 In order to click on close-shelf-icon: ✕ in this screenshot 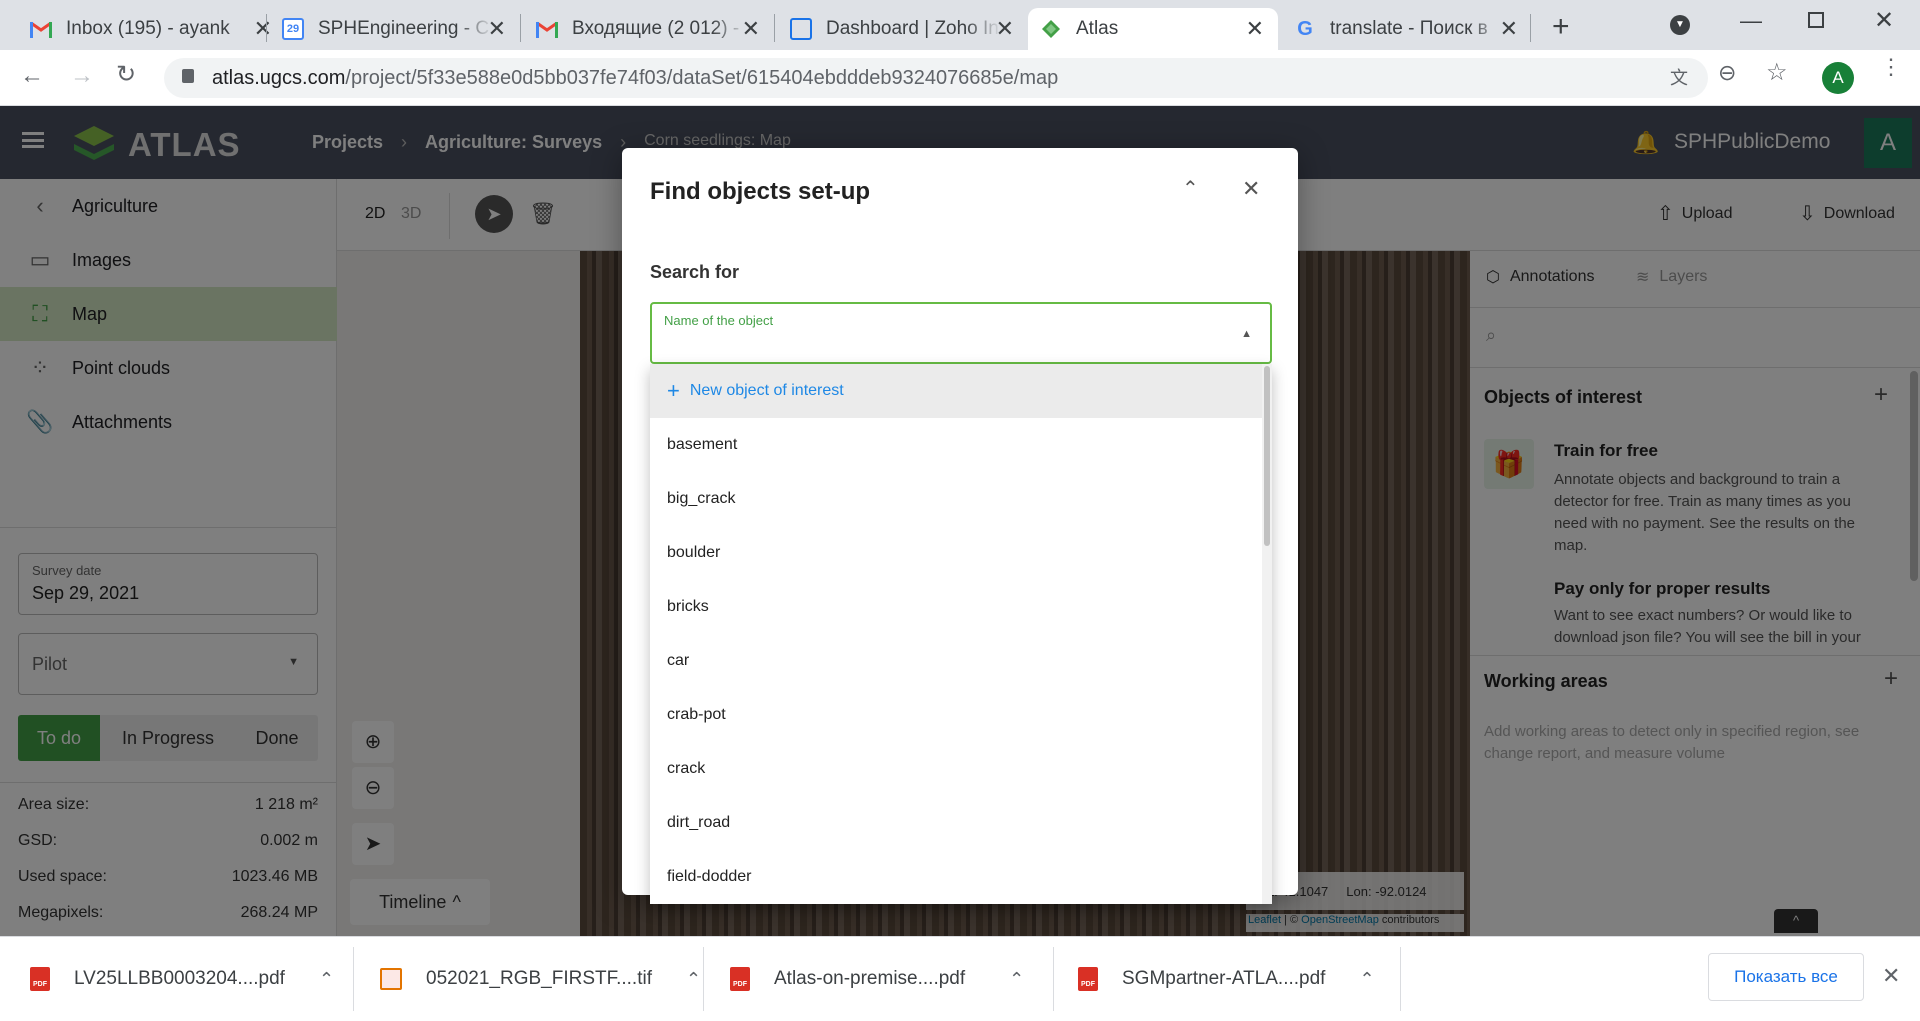, I will do `click(1891, 976)`.